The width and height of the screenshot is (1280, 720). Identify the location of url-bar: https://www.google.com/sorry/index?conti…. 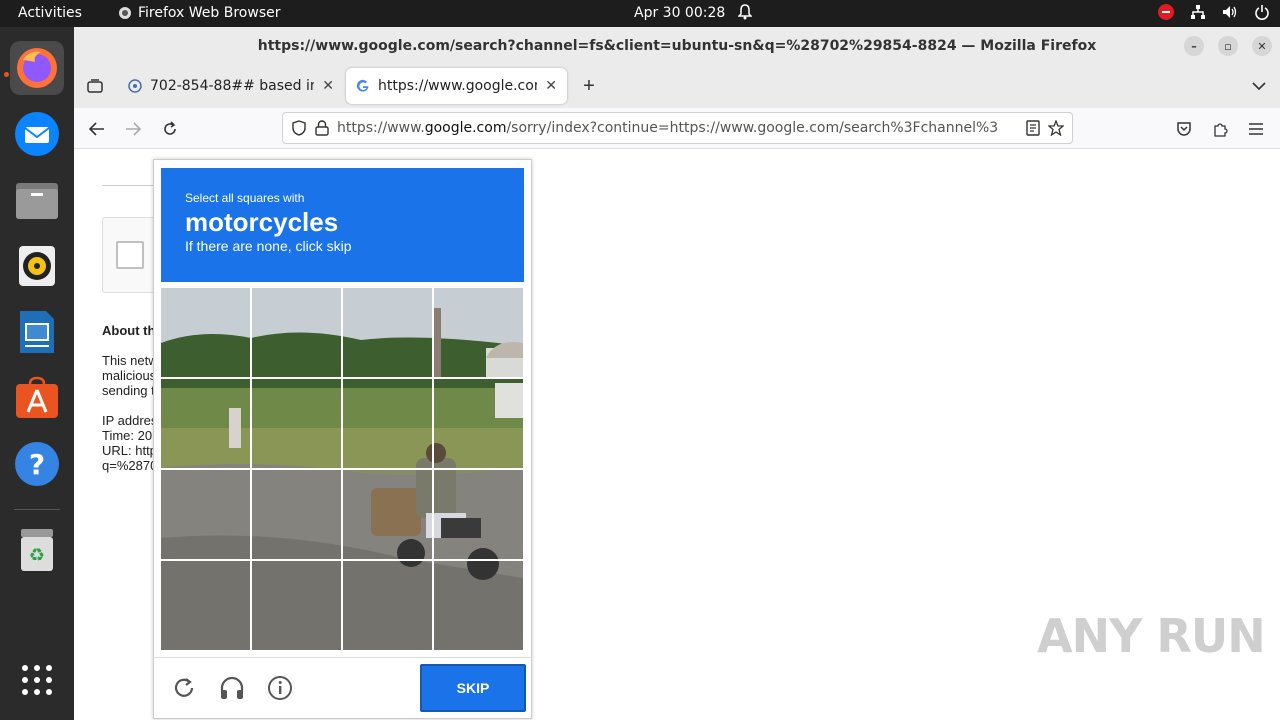
(677, 128).